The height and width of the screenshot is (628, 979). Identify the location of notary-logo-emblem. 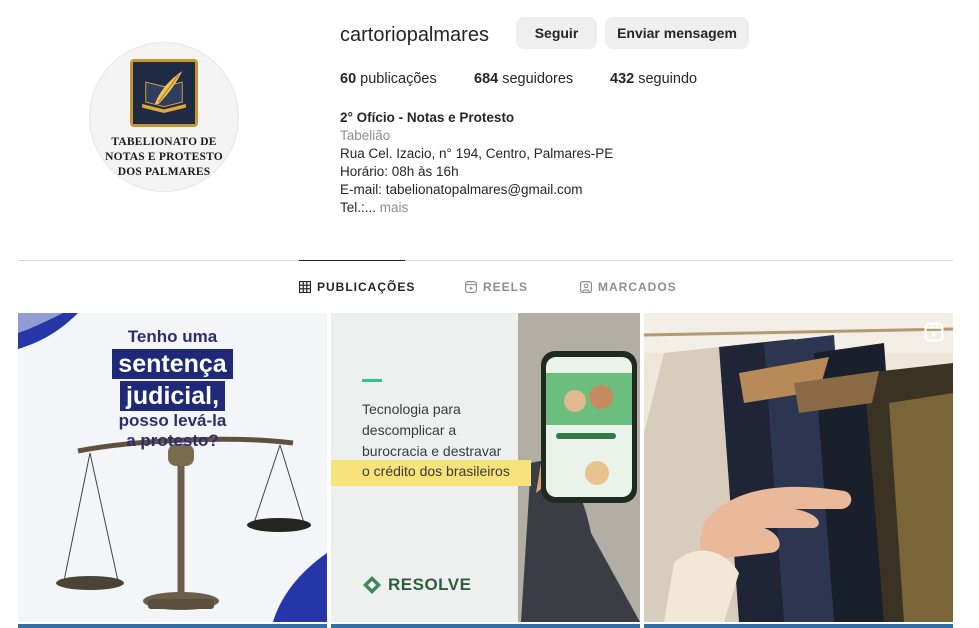
(164, 93).